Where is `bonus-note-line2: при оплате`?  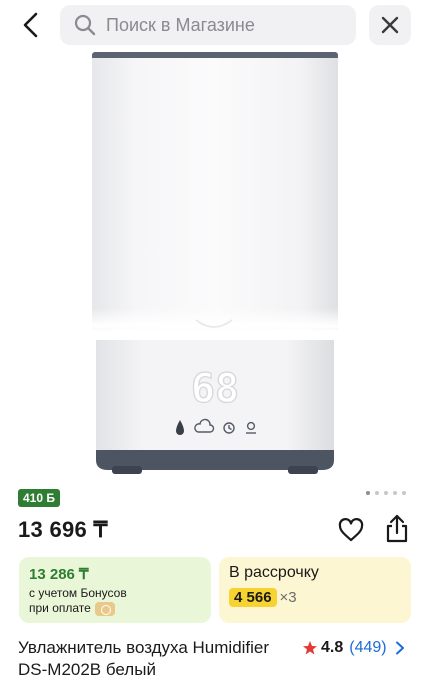 bonus-note-line2: при оплате is located at coordinates (60, 608).